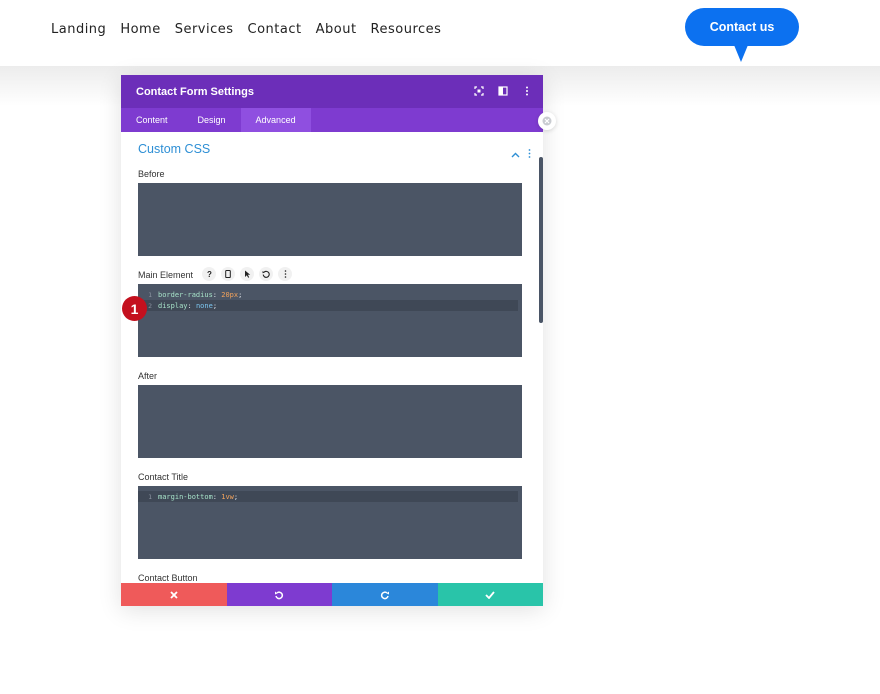  Describe the element at coordinates (275, 29) in the screenshot. I see `nav-link-contact: Contact` at that location.